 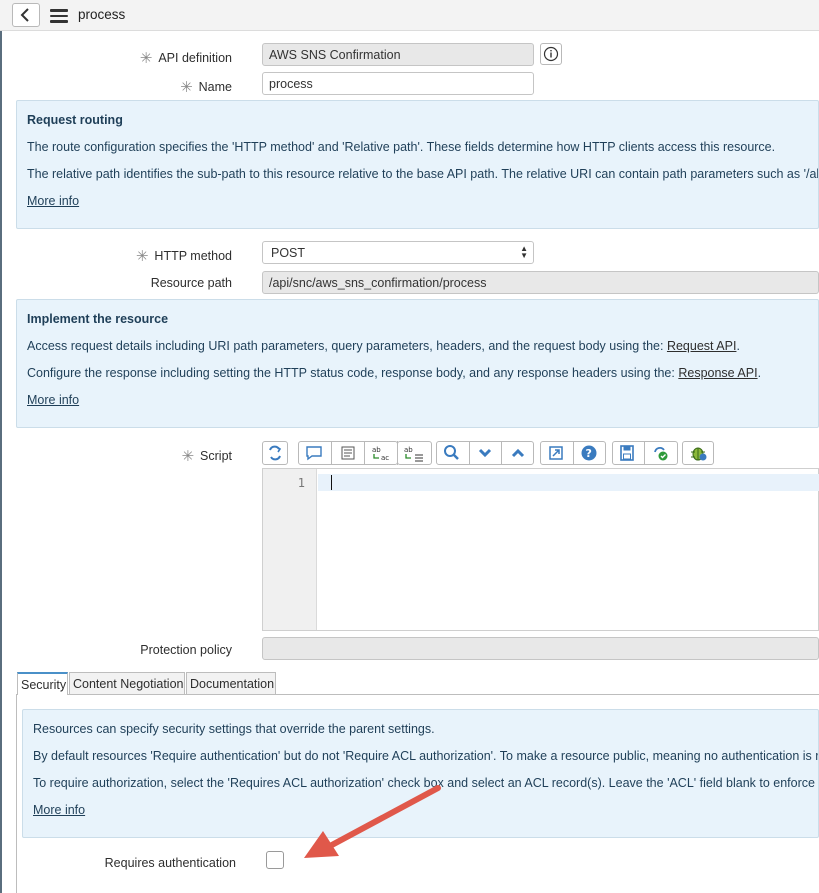 I want to click on debug-icon, so click(x=699, y=454).